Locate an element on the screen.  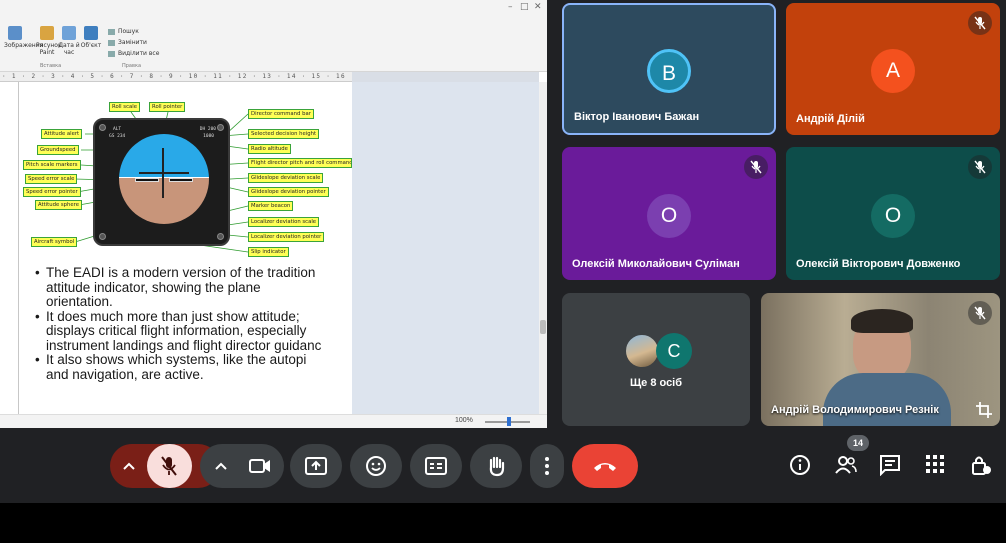
people-icon is located at coordinates (846, 465).